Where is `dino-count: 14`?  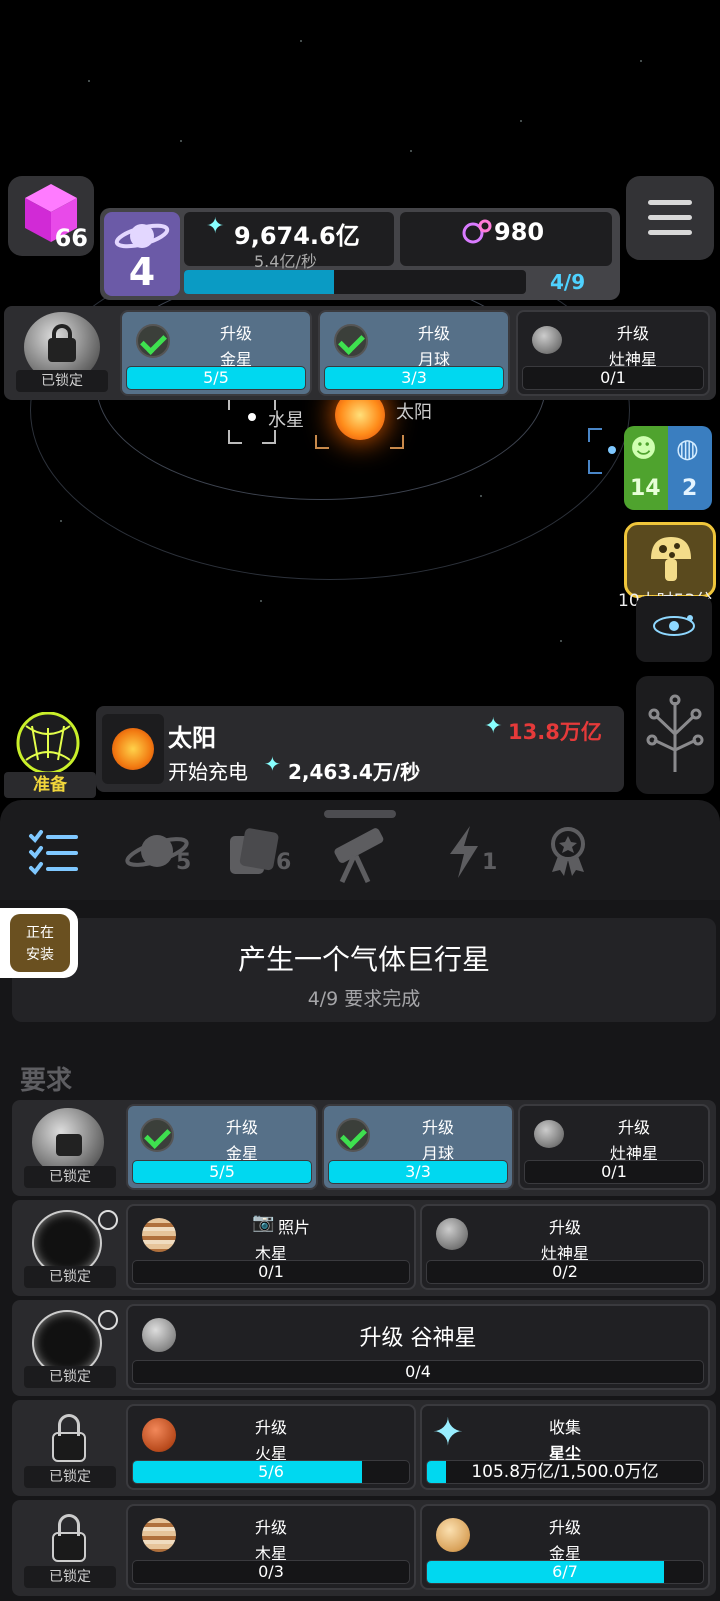 dino-count: 14 is located at coordinates (645, 488).